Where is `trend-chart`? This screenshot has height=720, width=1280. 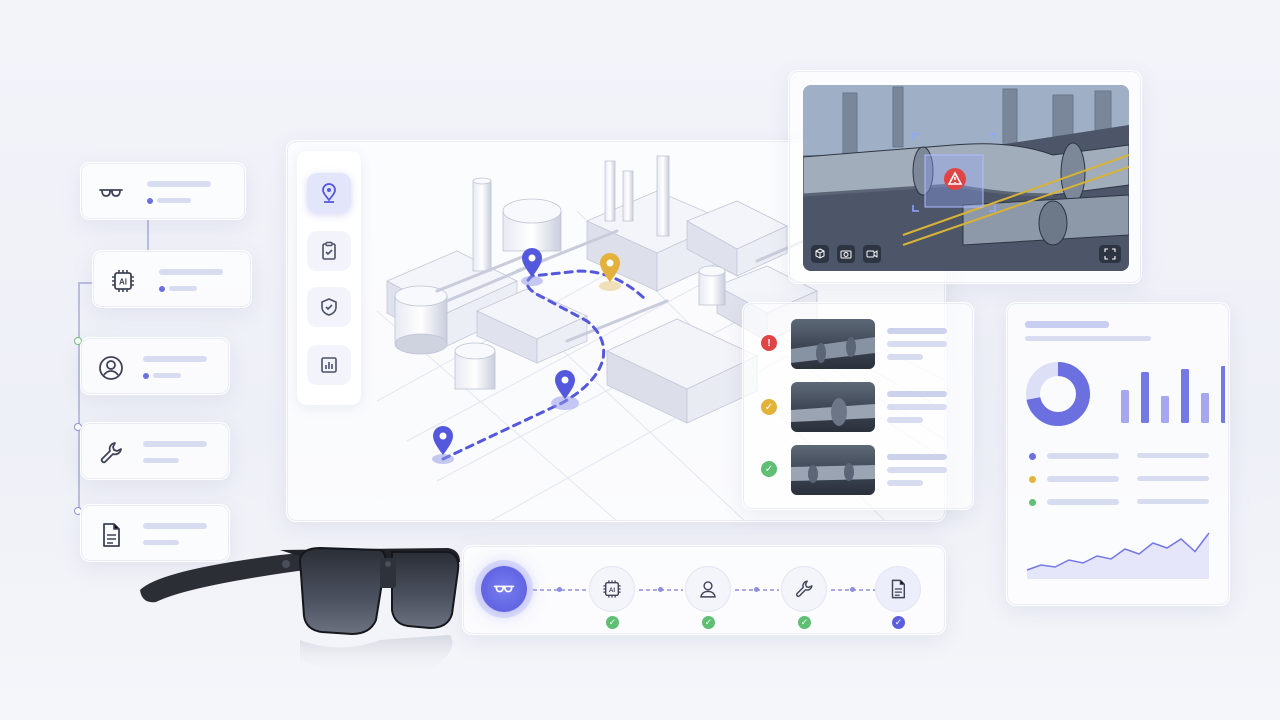
trend-chart is located at coordinates (1118, 556).